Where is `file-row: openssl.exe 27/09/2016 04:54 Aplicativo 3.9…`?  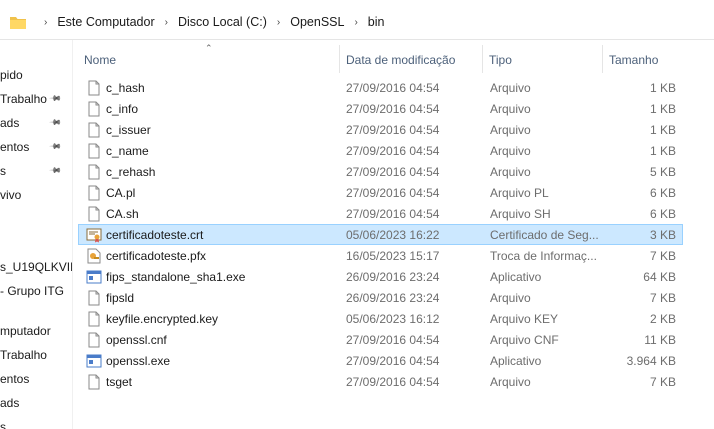 file-row: openssl.exe 27/09/2016 04:54 Aplicativo 3.9… is located at coordinates (380, 360).